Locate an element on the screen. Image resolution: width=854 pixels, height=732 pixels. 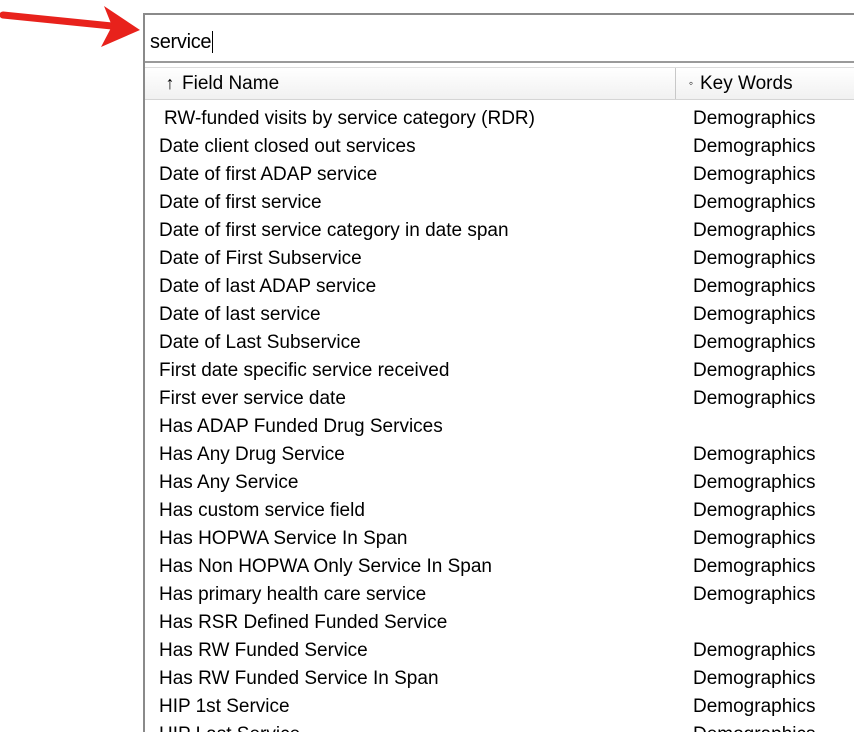
small-circle-icon: ◦ is located at coordinates (691, 83).